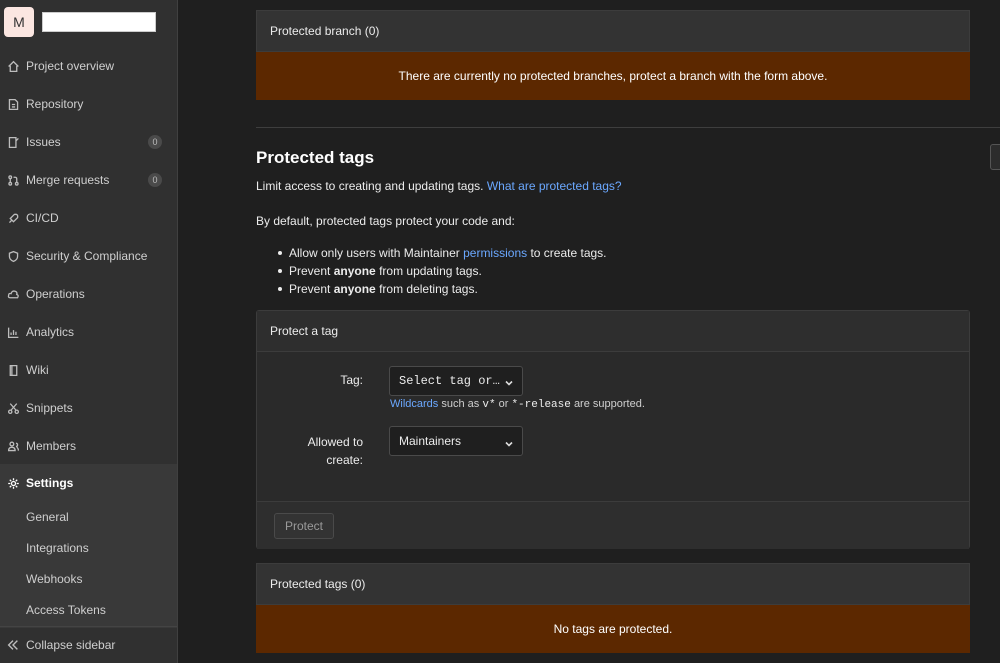  Describe the element at coordinates (430, 441) in the screenshot. I see `allowed-to-create-value: Maintainers` at that location.